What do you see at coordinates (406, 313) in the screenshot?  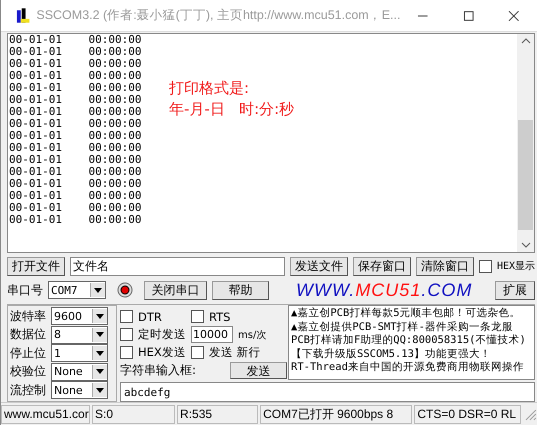 I see `notice-text: ▲嘉立创PCB打样每款5元顺丰包邮！可选杂色。` at bounding box center [406, 313].